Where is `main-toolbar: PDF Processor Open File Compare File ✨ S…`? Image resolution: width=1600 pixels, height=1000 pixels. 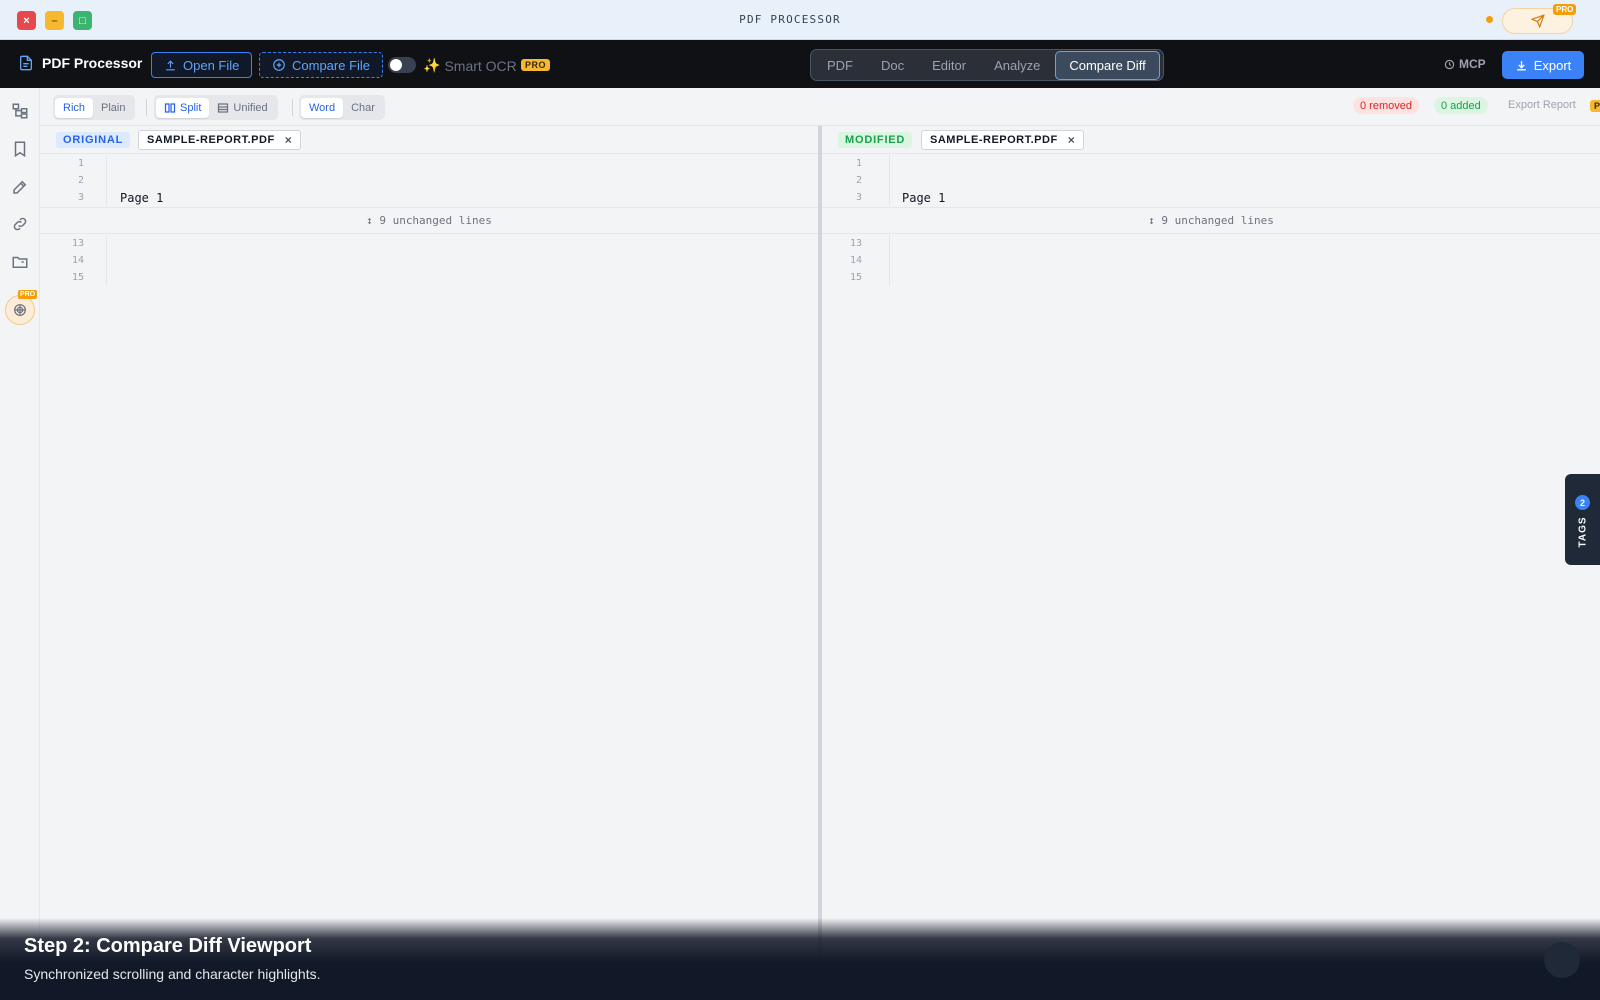 main-toolbar: PDF Processor Open File Compare File ✨ S… is located at coordinates (800, 64).